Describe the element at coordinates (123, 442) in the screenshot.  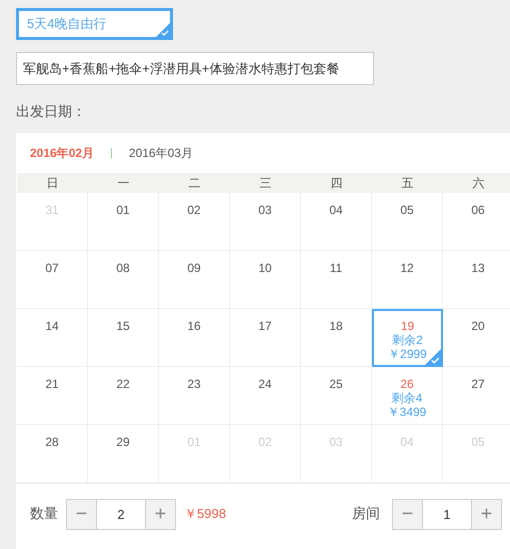
I see `day-number: 29` at that location.